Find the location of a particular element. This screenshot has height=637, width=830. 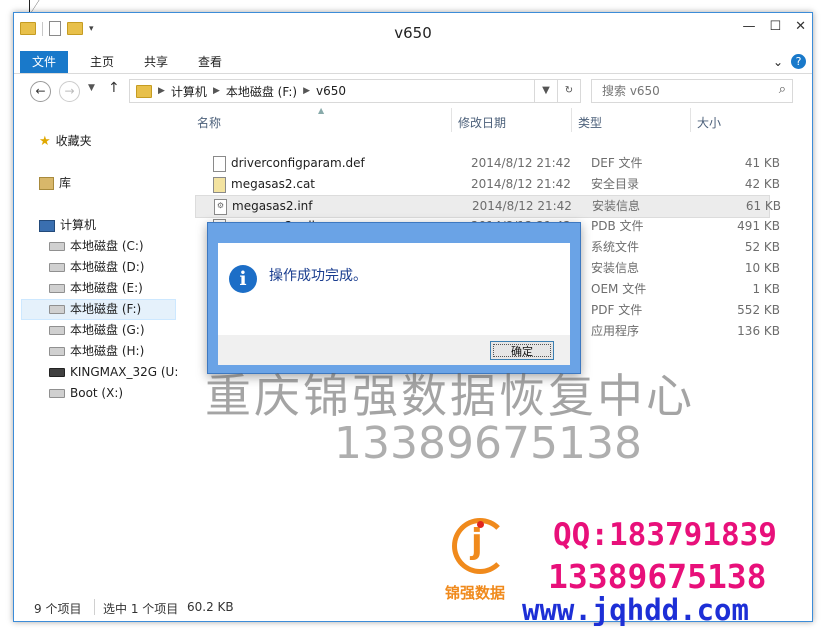

nav-libraries-label: 库 is located at coordinates (65, 183).